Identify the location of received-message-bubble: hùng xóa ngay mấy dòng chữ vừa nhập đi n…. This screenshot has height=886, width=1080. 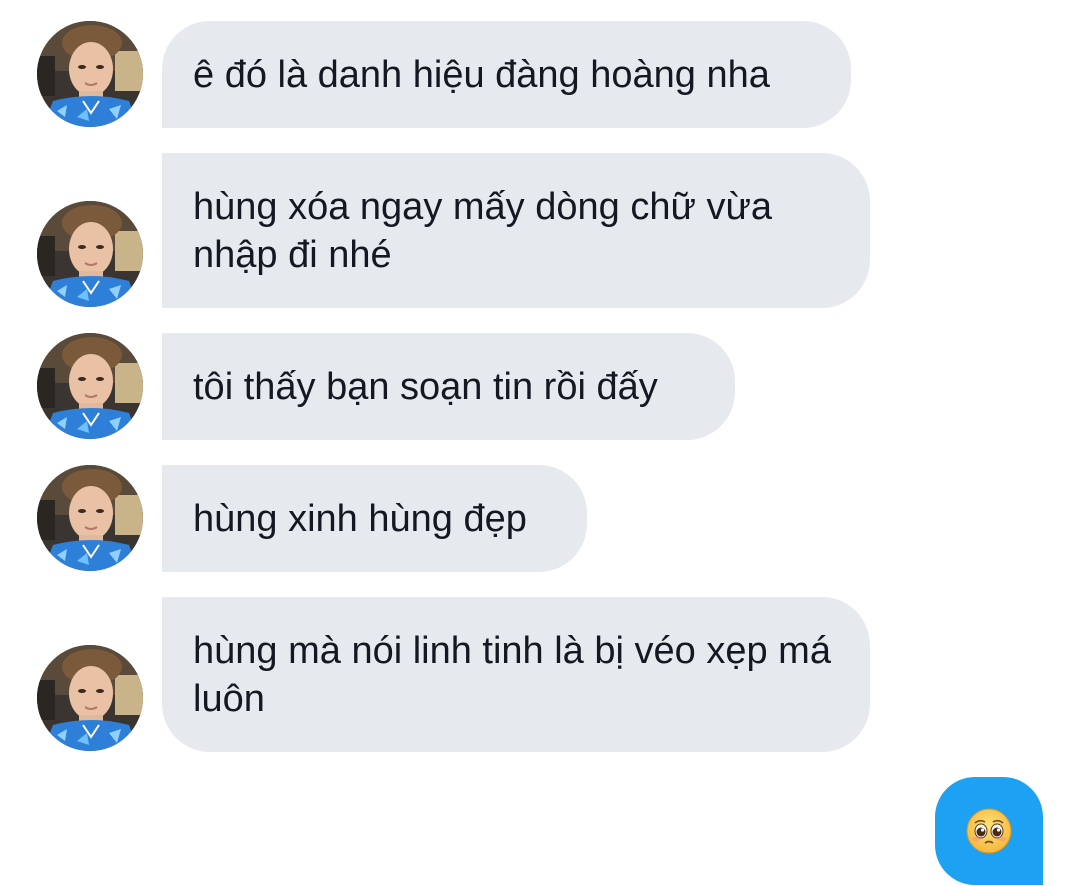
(516, 230).